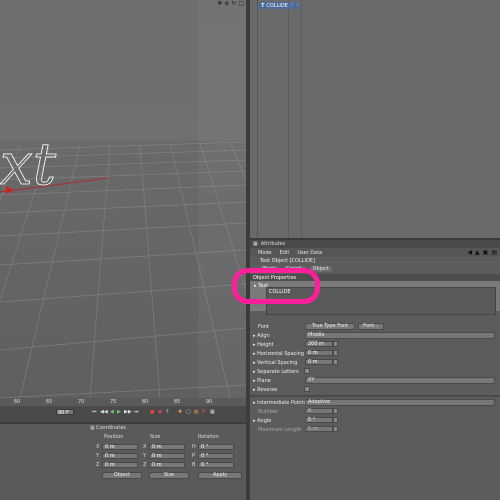 The image size is (500, 500). I want to click on maximize-icon: □, so click(241, 4).